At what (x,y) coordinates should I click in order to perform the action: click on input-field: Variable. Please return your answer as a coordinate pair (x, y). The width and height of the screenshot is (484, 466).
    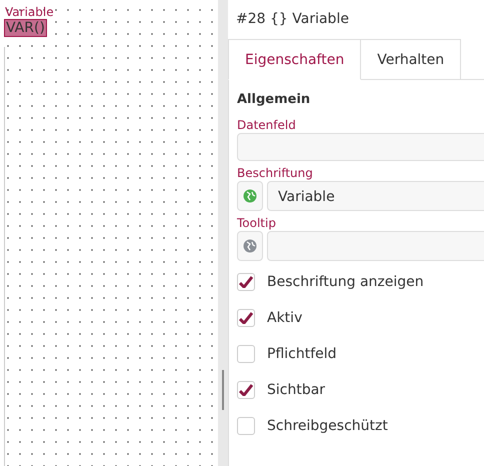
    Looking at the image, I should click on (375, 196).